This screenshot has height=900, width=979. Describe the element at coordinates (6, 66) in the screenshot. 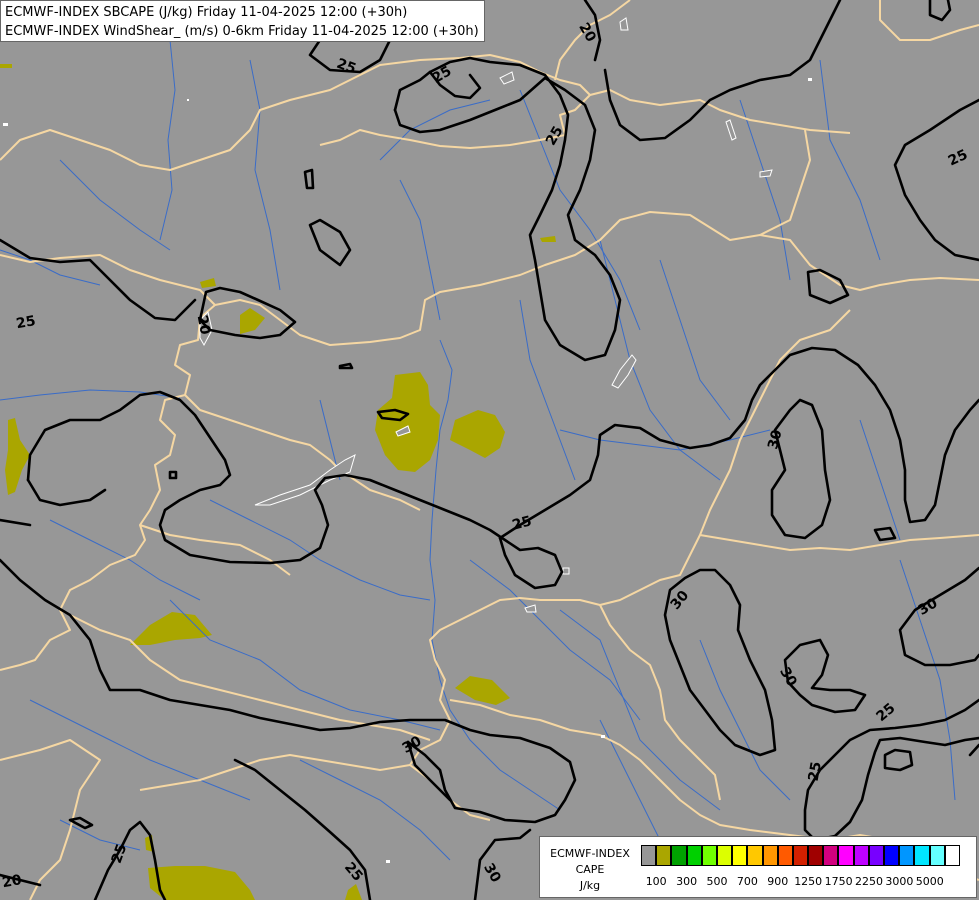

I see `cape-area-tiny` at that location.